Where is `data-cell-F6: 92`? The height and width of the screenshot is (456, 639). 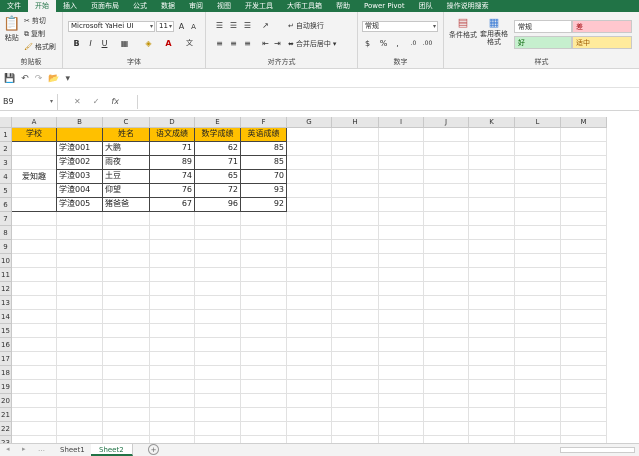
data-cell-F6: 92 is located at coordinates (264, 205).